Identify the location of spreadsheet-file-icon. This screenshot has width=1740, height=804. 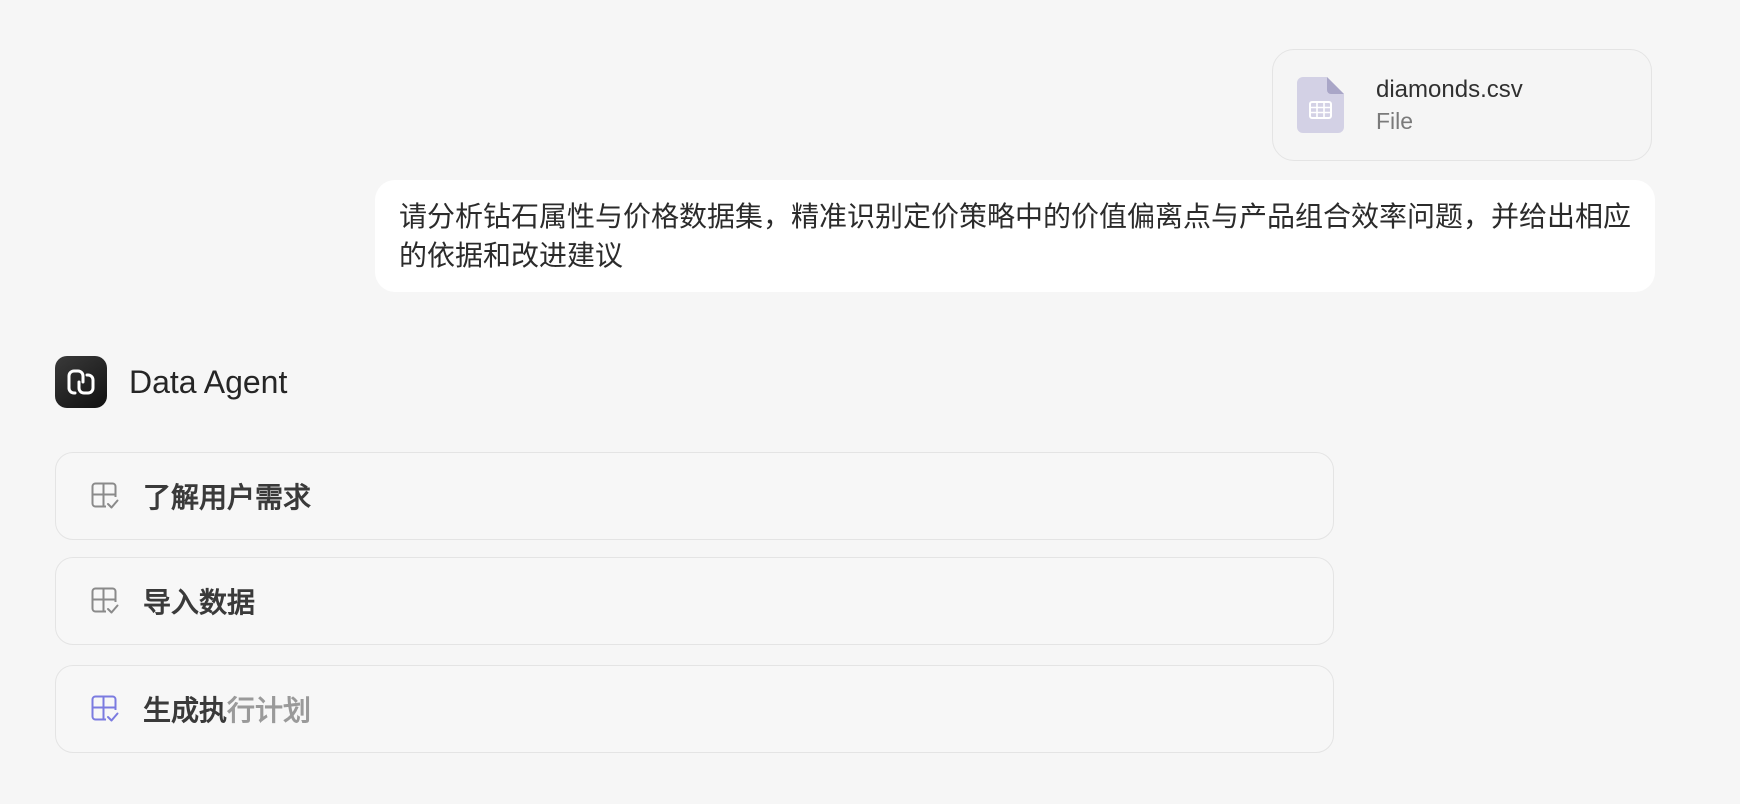
(1320, 105).